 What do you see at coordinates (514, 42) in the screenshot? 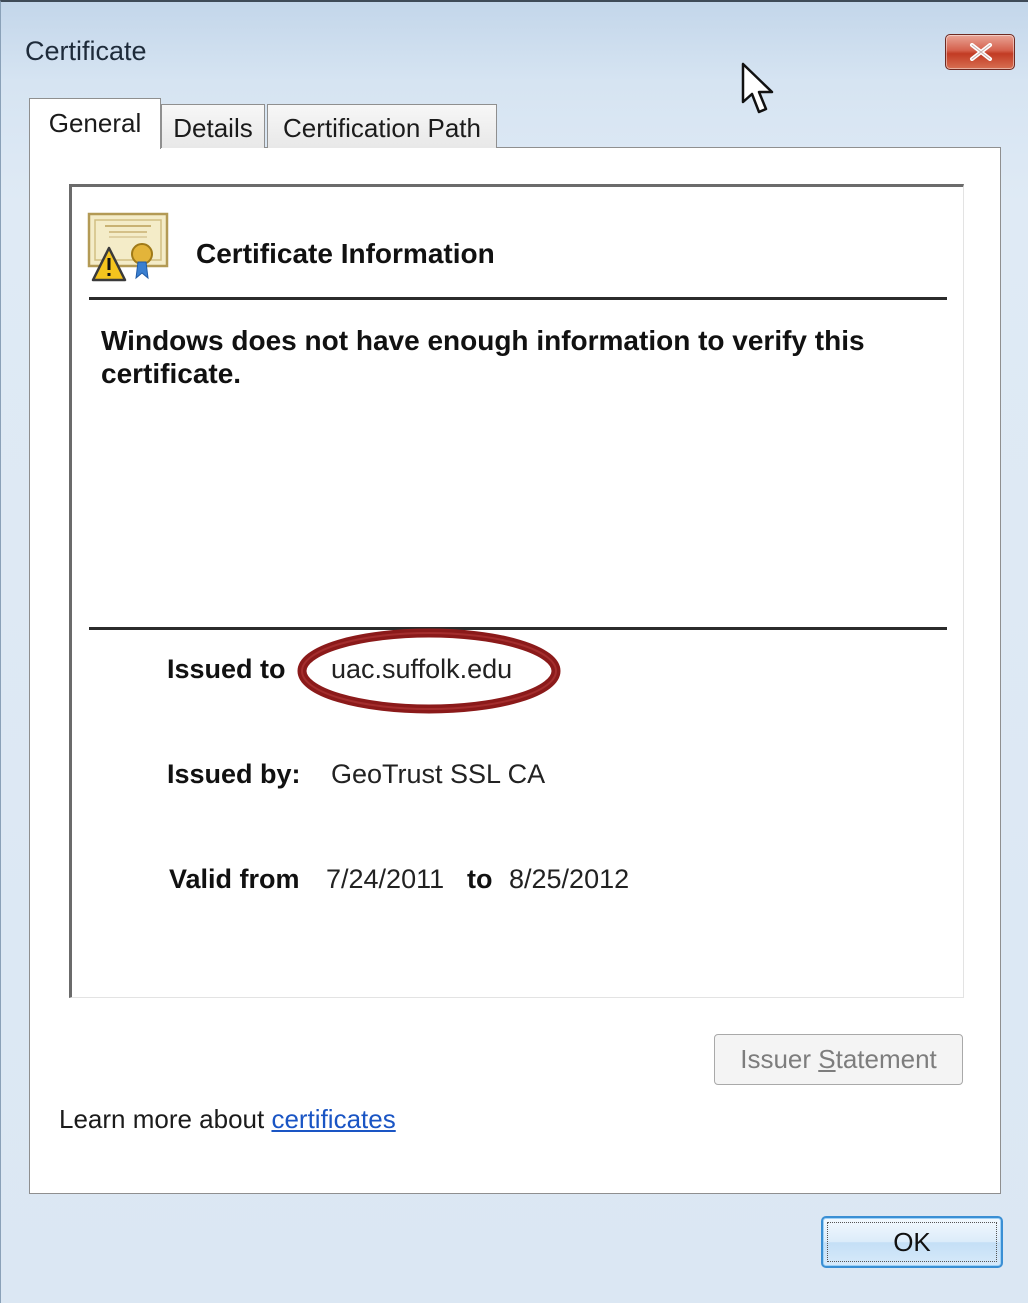
I see `title-bar: Certificate` at bounding box center [514, 42].